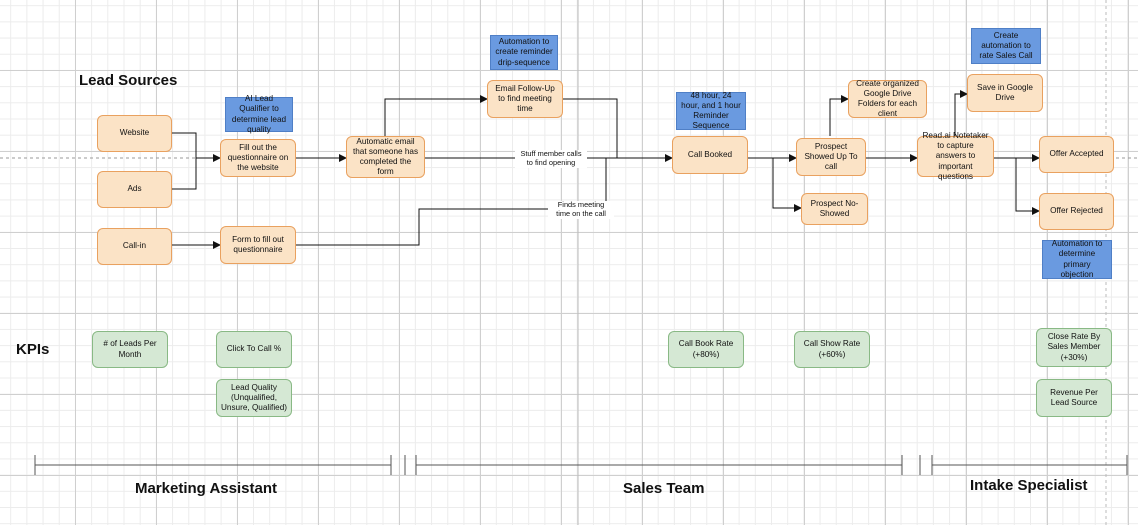  Describe the element at coordinates (710, 155) in the screenshot. I see `node-call-booked: Call Booked` at that location.